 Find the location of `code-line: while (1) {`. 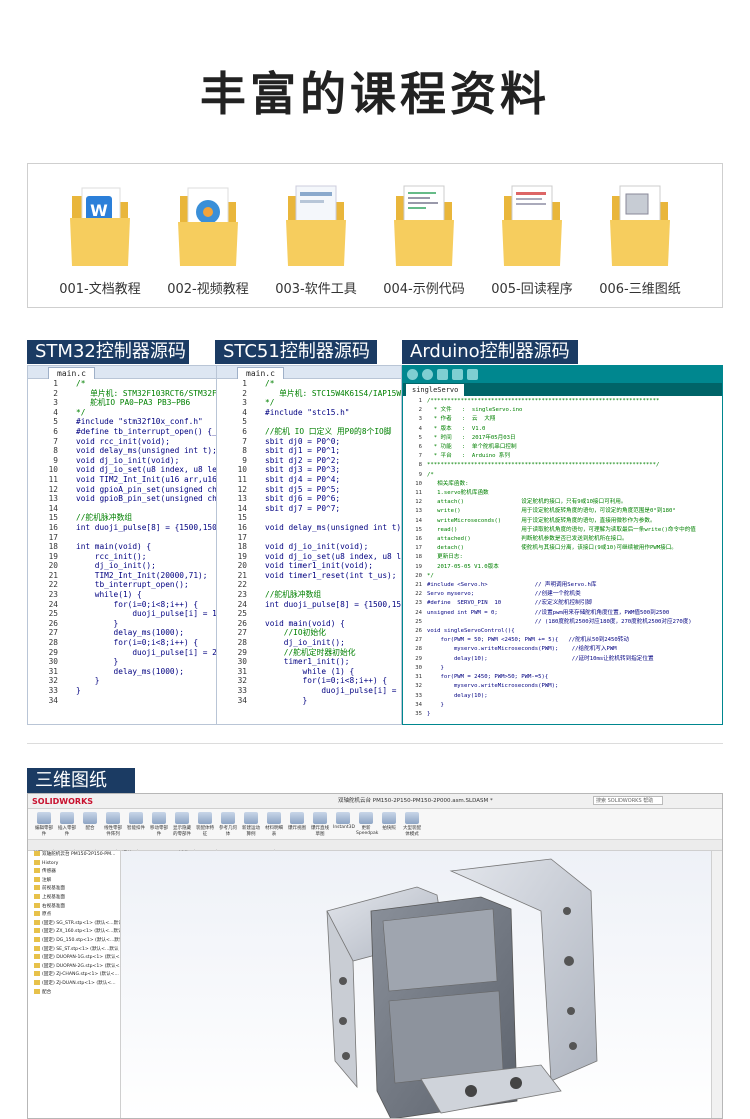

code-line: while (1) { is located at coordinates (310, 671).